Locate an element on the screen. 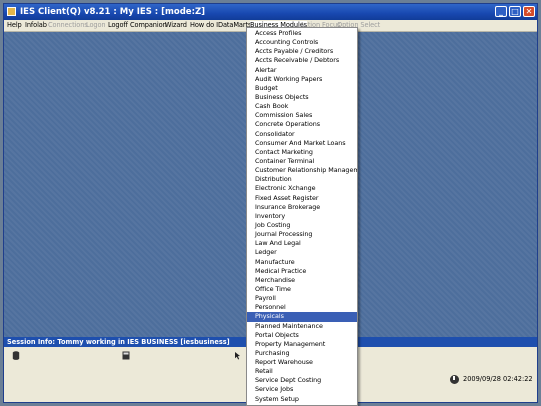  menu-companion: Companion is located at coordinates (148, 25).